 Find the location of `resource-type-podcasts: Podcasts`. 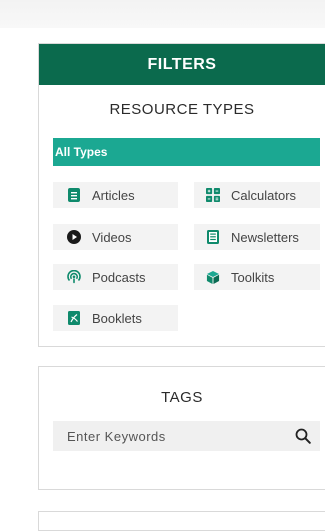

resource-type-podcasts: Podcasts is located at coordinates (115, 277).